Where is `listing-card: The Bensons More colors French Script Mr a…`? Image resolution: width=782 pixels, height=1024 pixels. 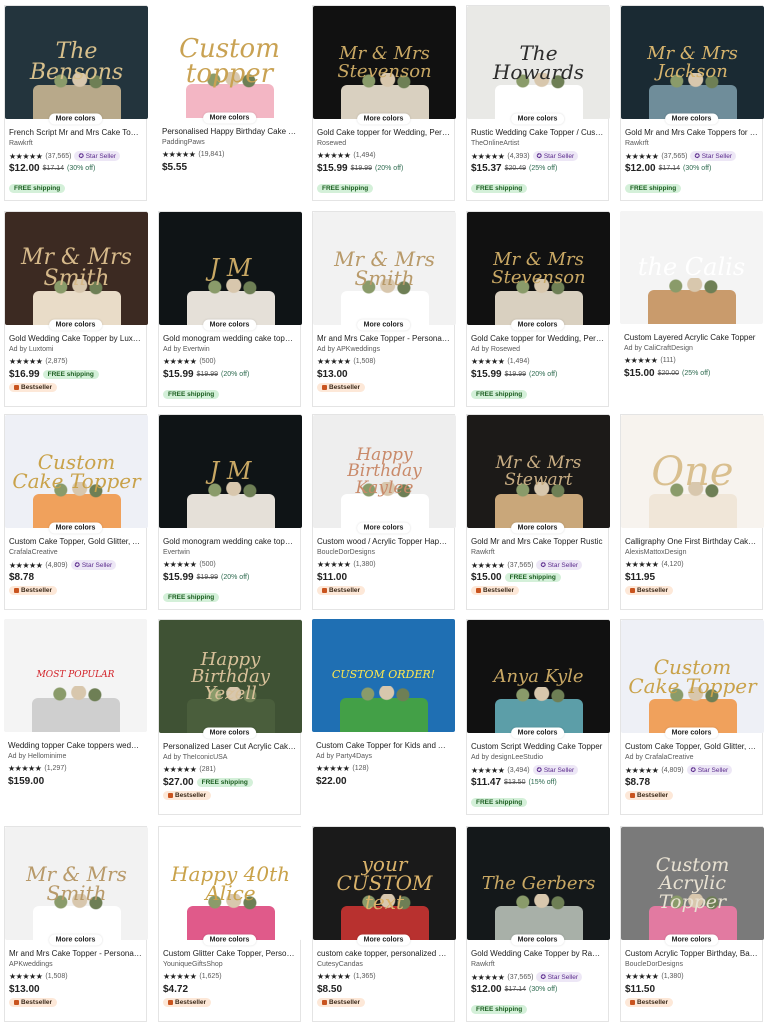 listing-card: The Bensons More colors French Script Mr a… is located at coordinates (76, 103).